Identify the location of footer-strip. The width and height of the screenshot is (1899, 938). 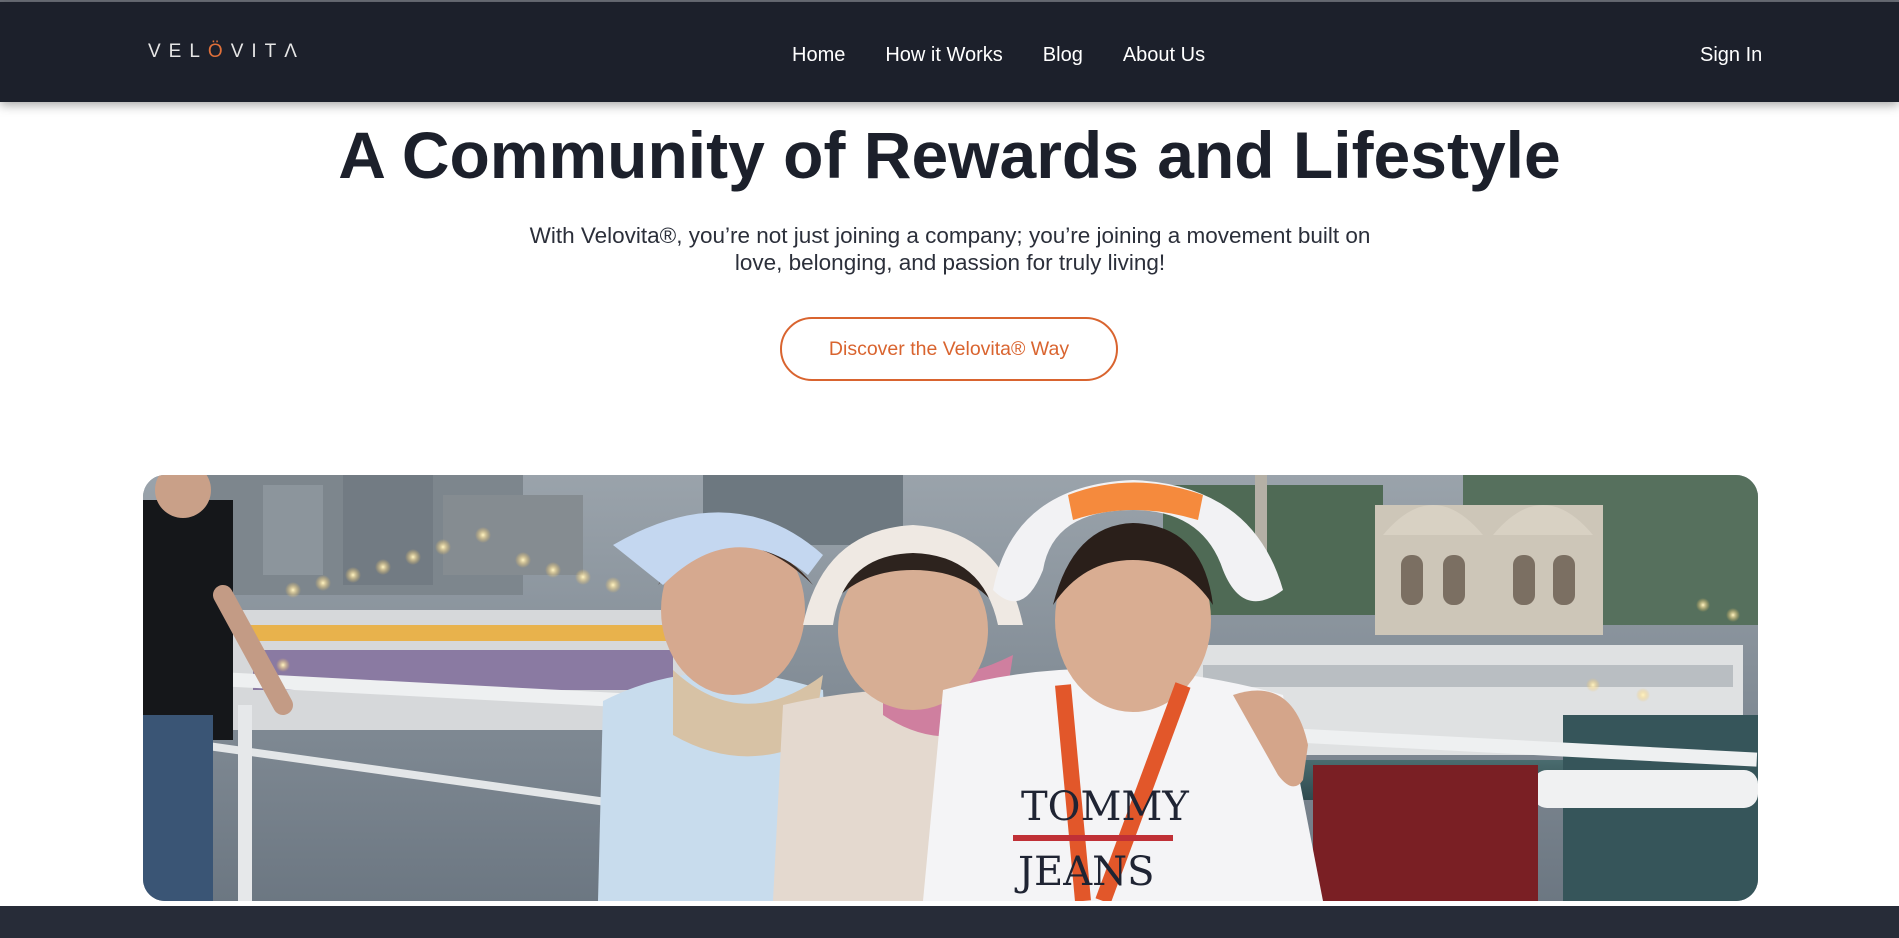
(949, 922).